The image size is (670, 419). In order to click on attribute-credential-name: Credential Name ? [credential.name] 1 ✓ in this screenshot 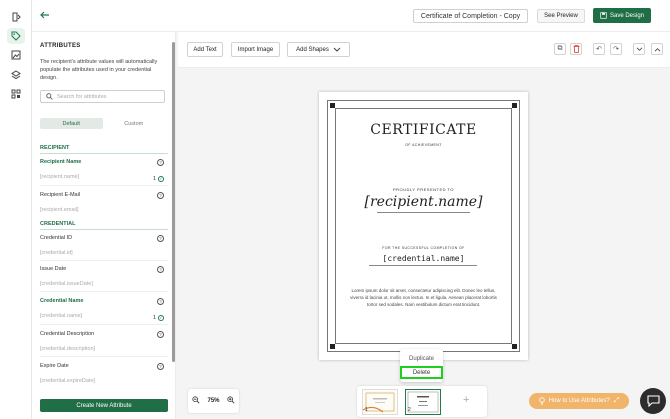, I will do `click(103, 309)`.